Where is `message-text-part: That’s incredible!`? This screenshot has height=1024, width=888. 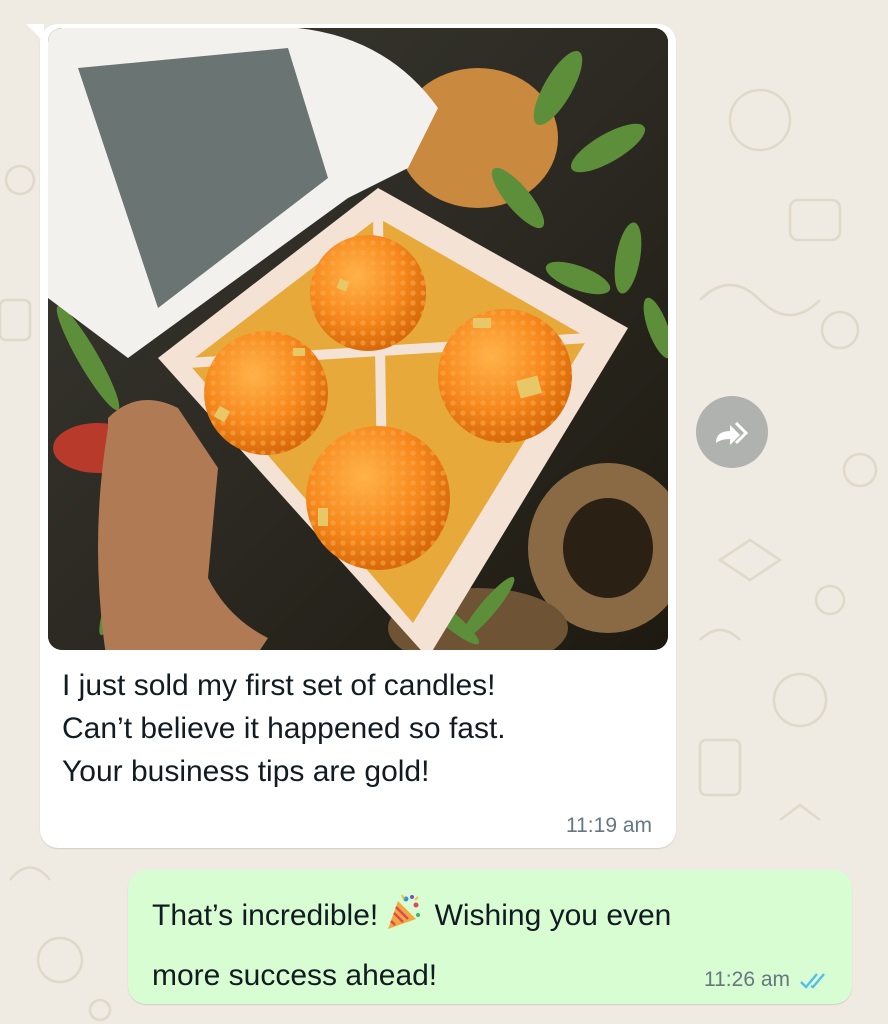 message-text-part: That’s incredible! is located at coordinates (265, 915).